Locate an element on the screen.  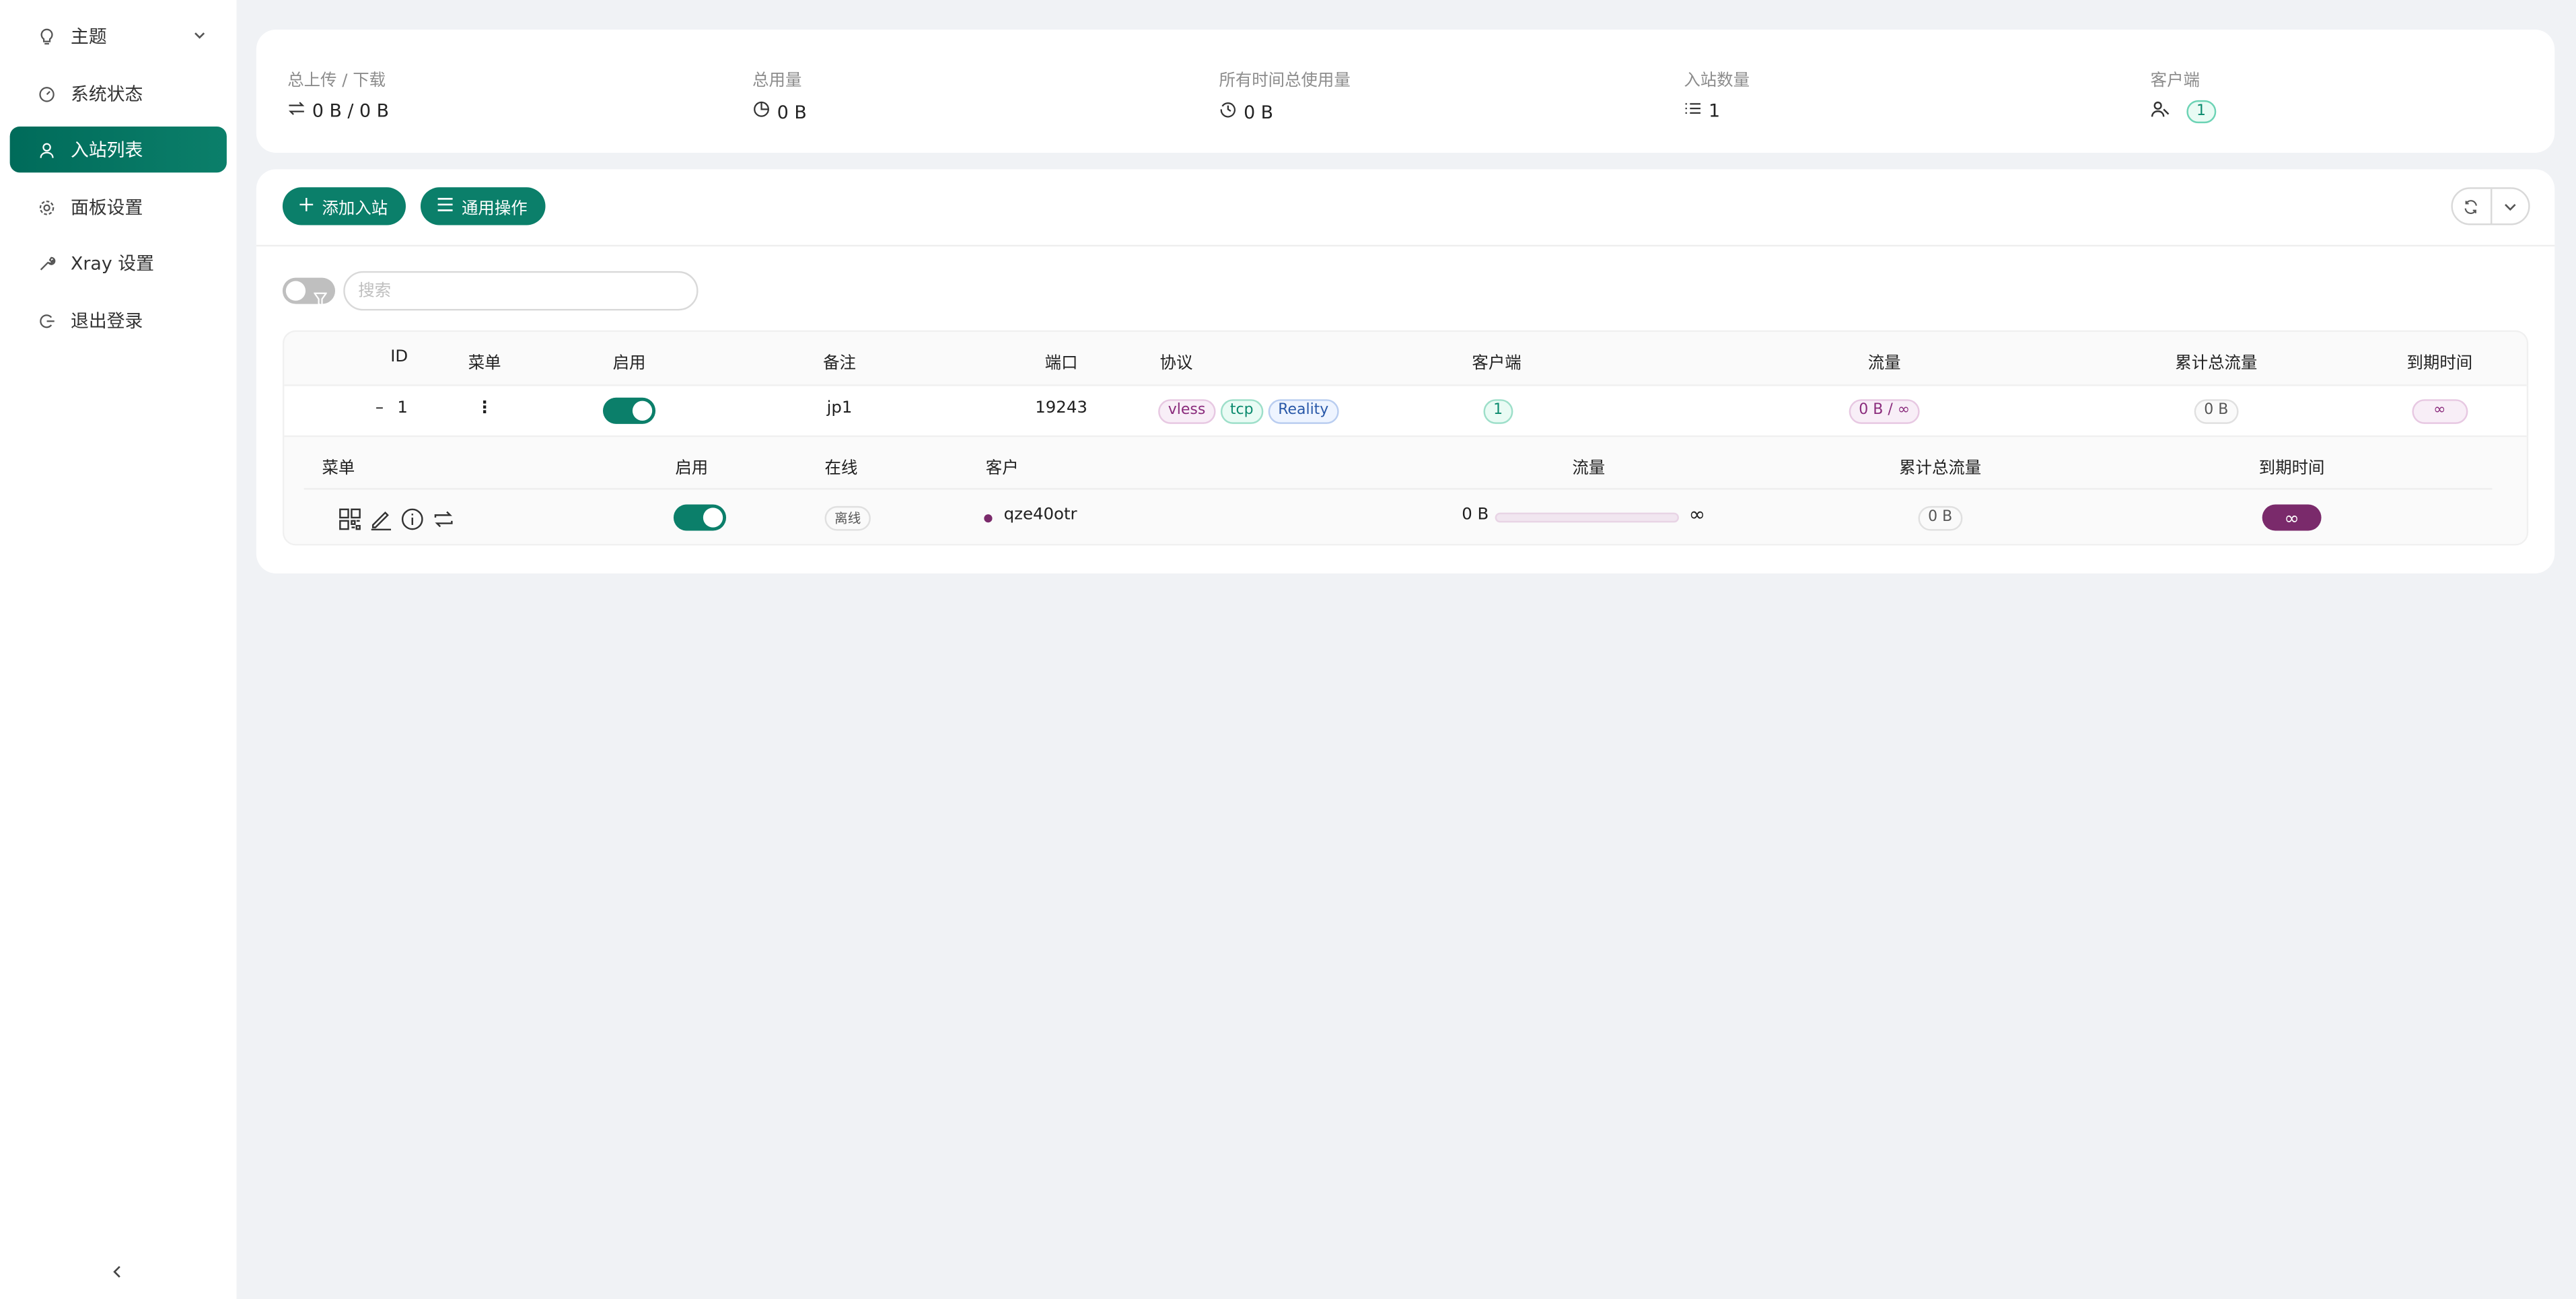
refresh-button is located at coordinates (2472, 206).